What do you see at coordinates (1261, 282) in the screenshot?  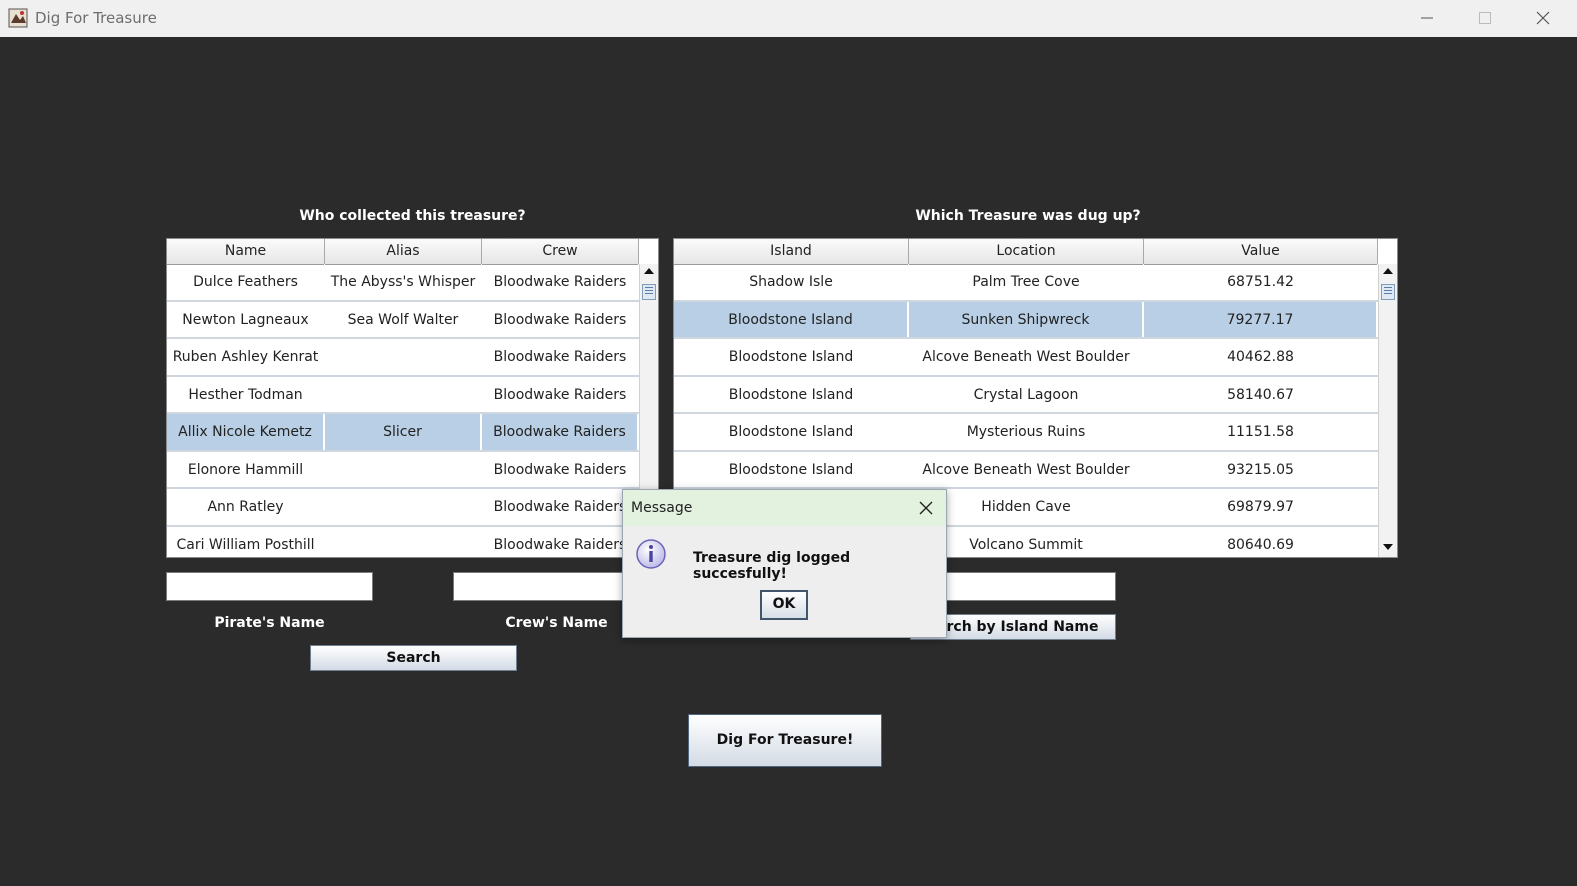 I see `cell-value: 68751.42` at bounding box center [1261, 282].